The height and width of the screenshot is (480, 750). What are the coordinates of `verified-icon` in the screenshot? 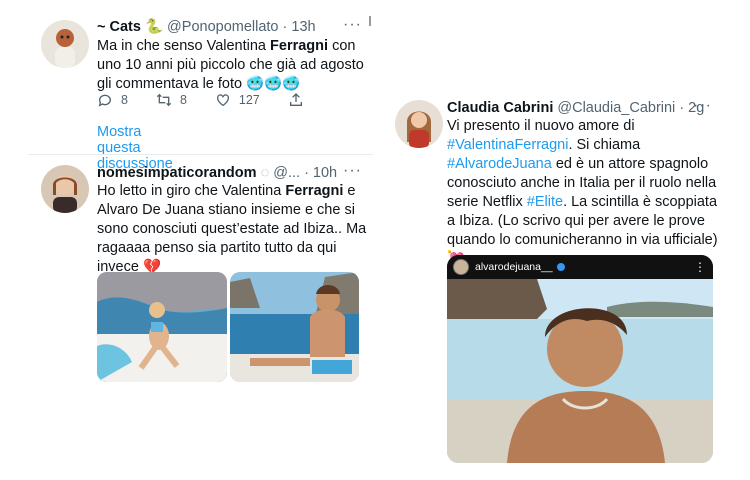 It's located at (560, 267).